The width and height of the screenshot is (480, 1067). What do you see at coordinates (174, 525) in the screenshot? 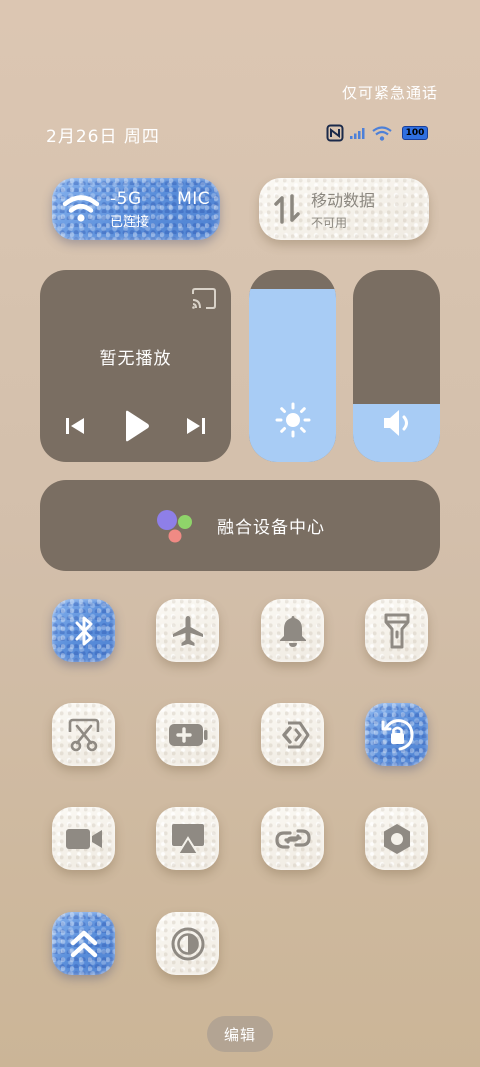
I see `device-center-icon` at bounding box center [174, 525].